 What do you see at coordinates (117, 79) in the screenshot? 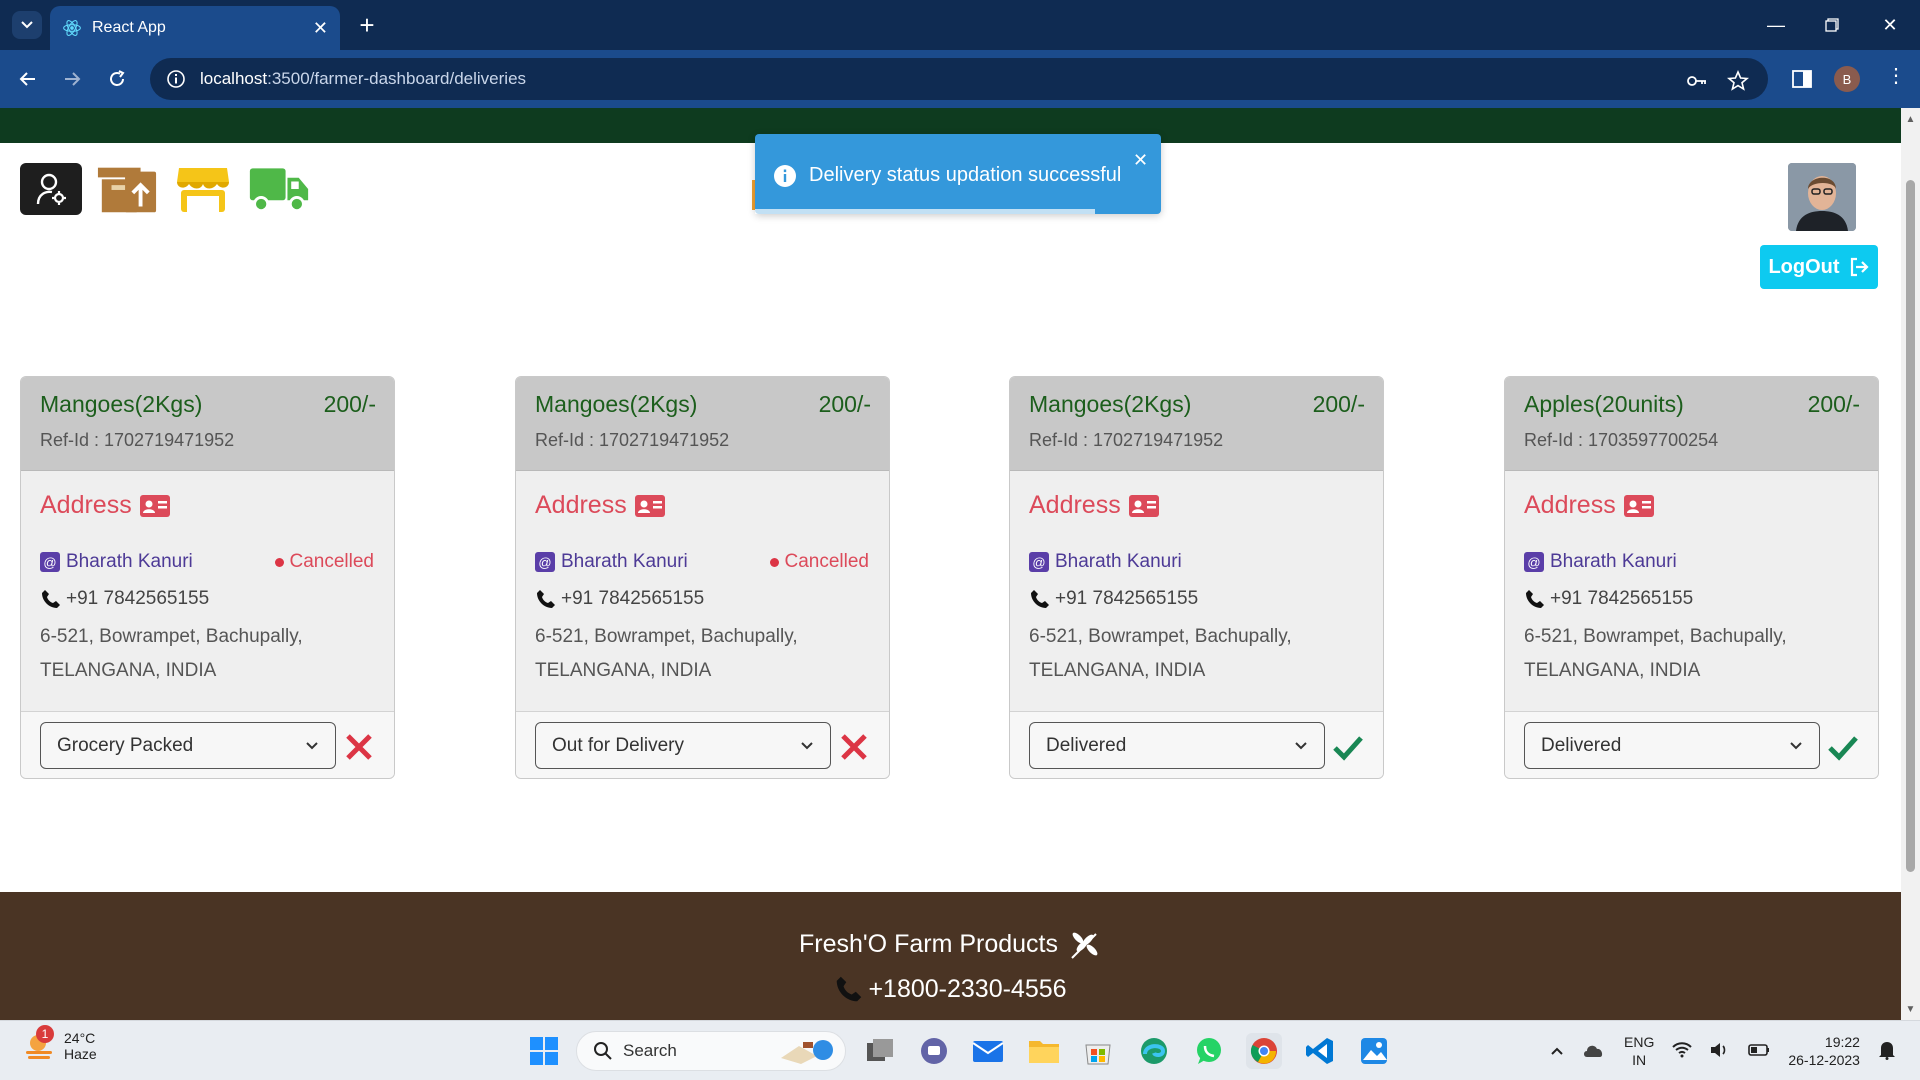
I see `reload-button` at bounding box center [117, 79].